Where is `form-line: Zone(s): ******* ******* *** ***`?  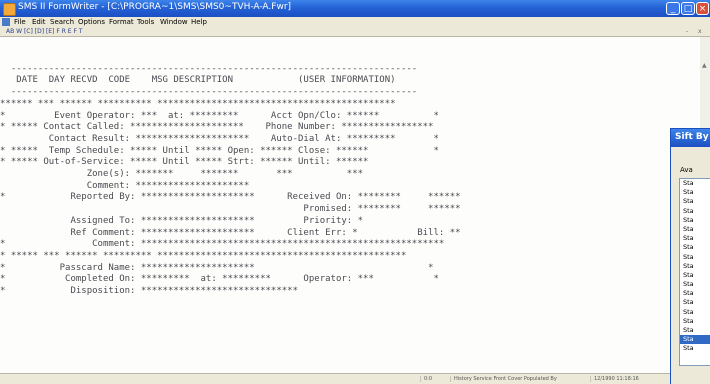 form-line: Zone(s): ******* ******* *** *** is located at coordinates (345, 175).